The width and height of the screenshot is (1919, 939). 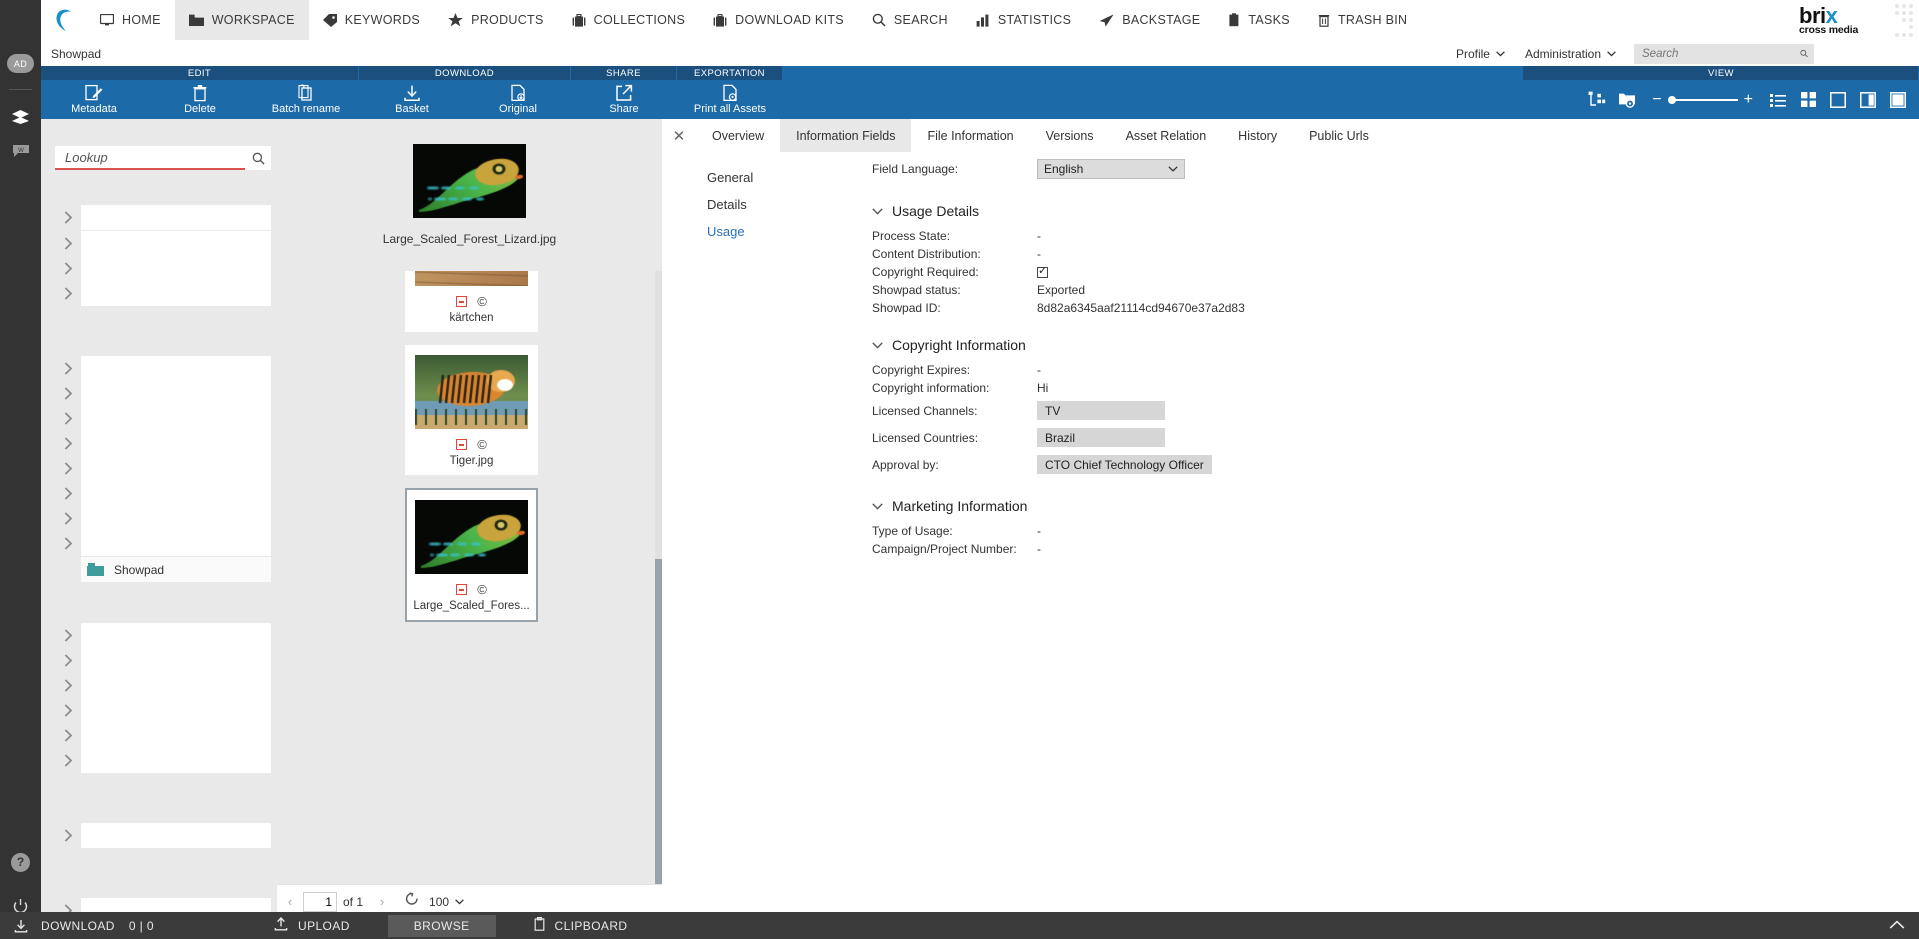 I want to click on nav-item-backstage: BACKSTAGE, so click(x=1149, y=20).